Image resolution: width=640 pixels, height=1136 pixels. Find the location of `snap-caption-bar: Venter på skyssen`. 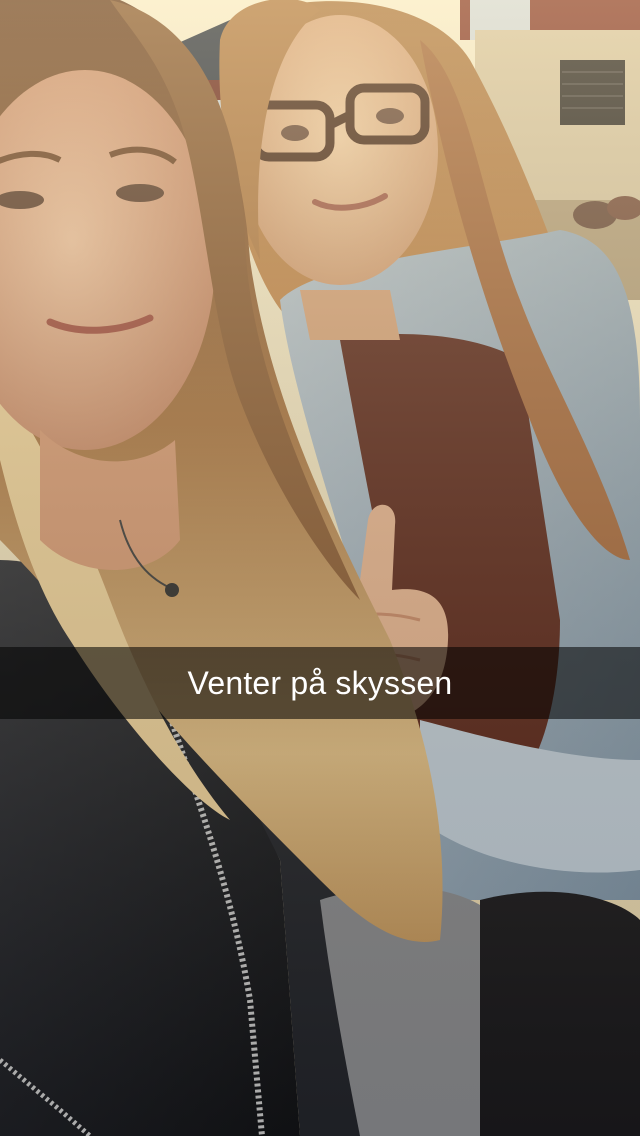

snap-caption-bar: Venter på skyssen is located at coordinates (320, 683).